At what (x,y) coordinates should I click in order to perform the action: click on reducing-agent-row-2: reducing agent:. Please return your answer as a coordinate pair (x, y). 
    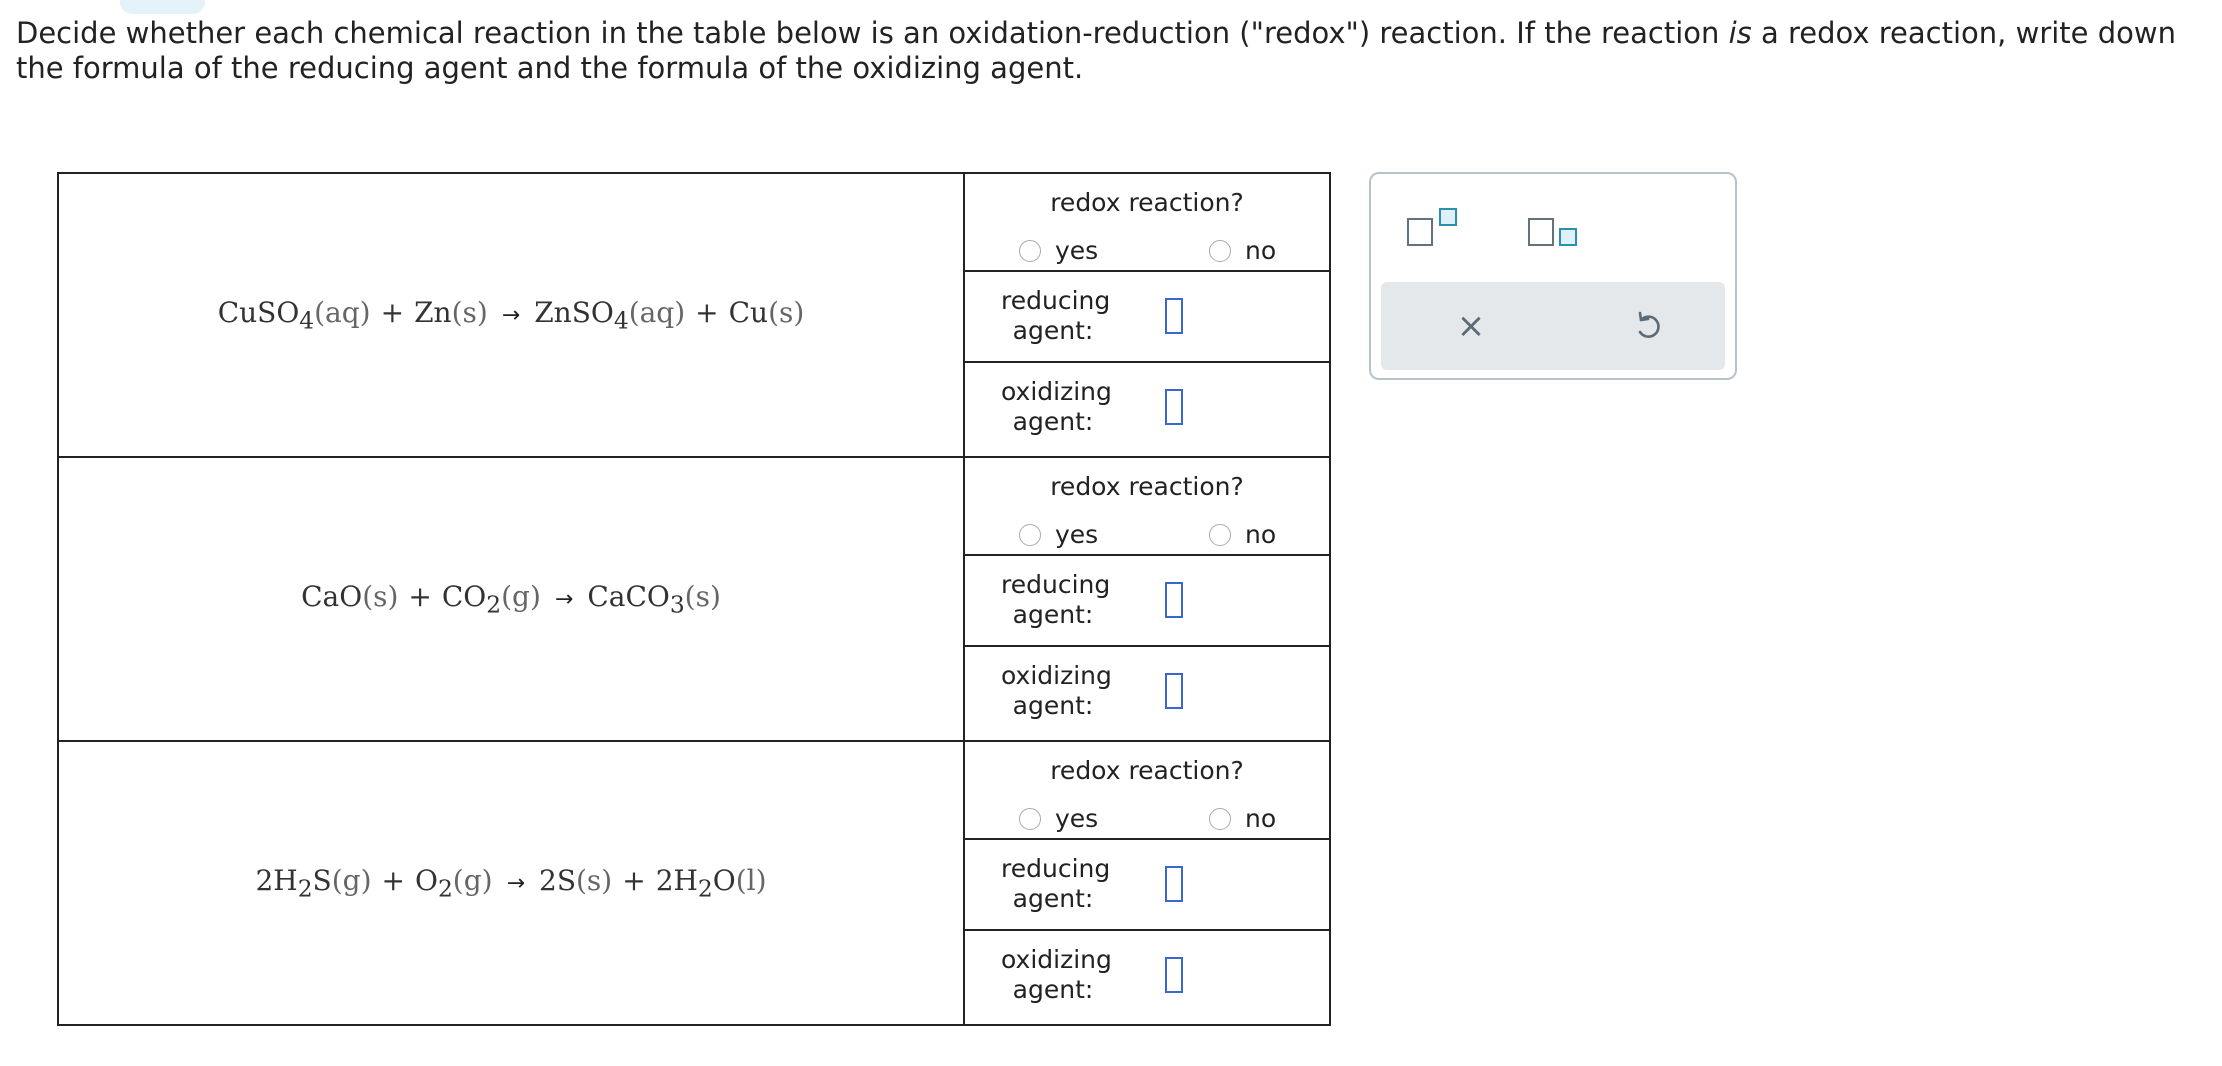
    Looking at the image, I should click on (1147, 601).